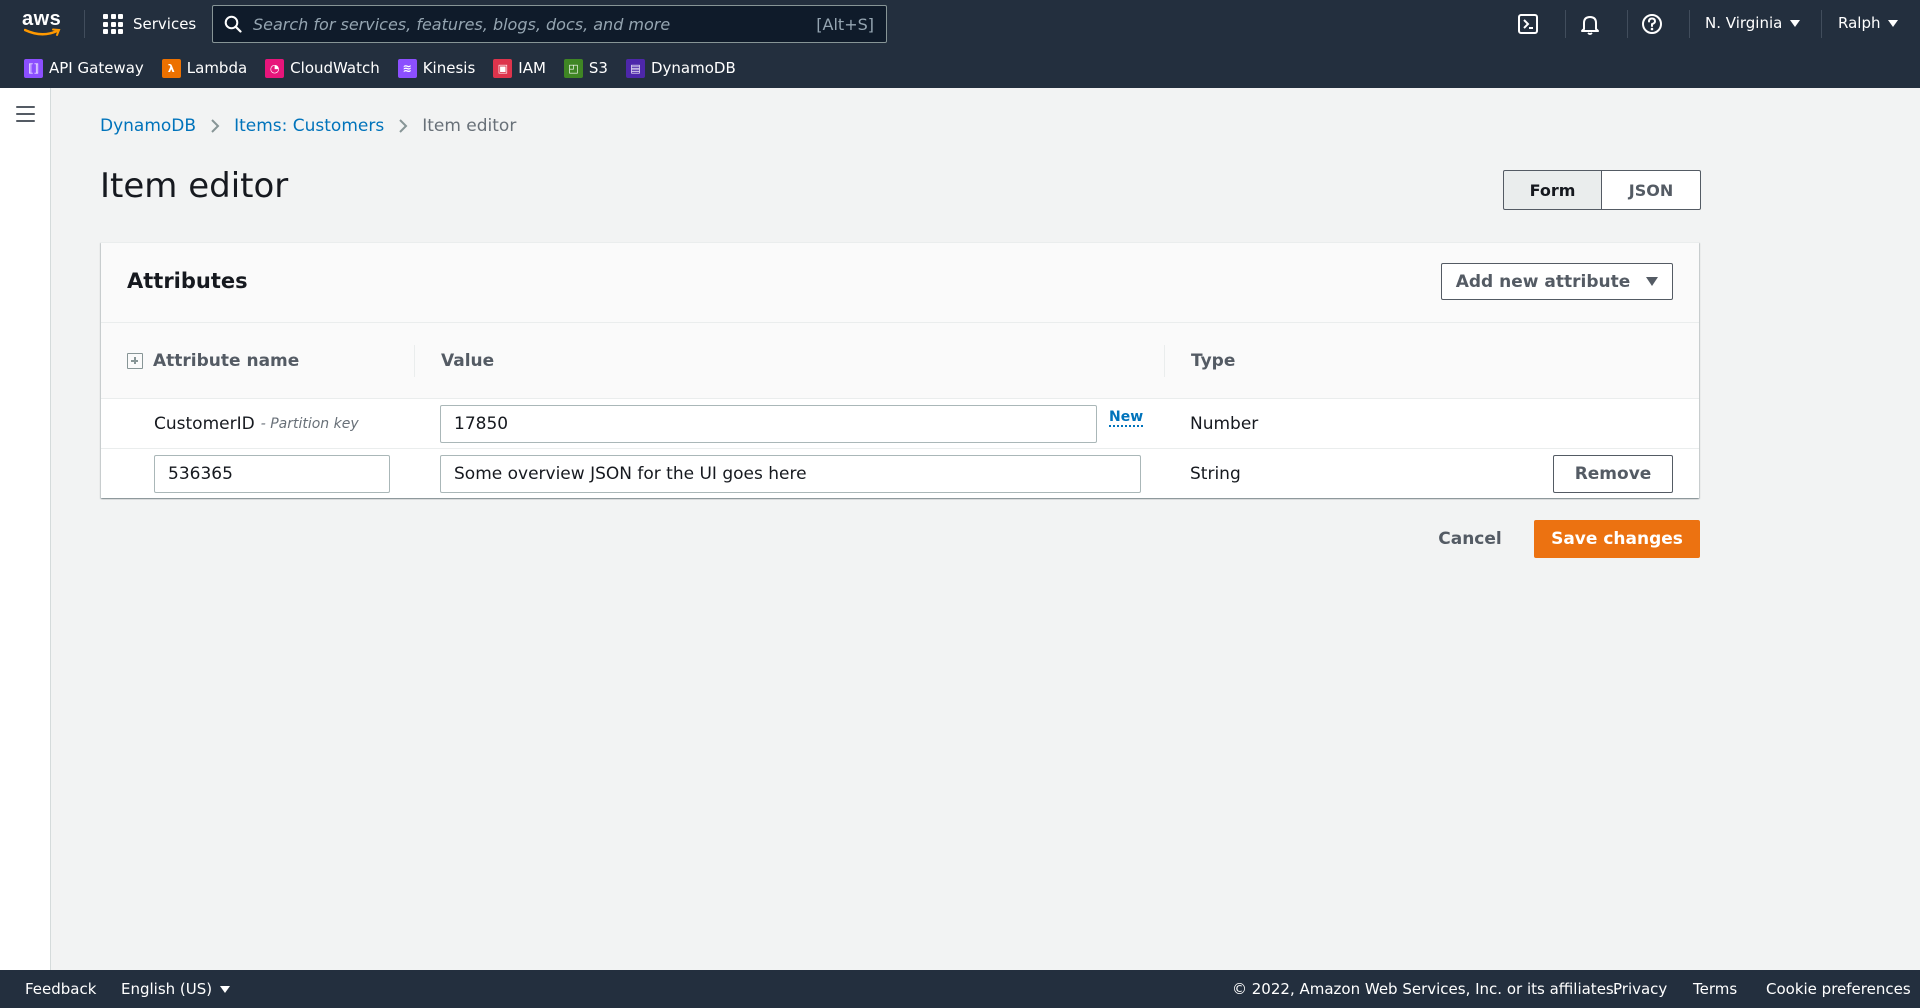 This screenshot has width=1920, height=1008. What do you see at coordinates (845, 24) in the screenshot?
I see `search-shortcut-hint: [Alt+S]` at bounding box center [845, 24].